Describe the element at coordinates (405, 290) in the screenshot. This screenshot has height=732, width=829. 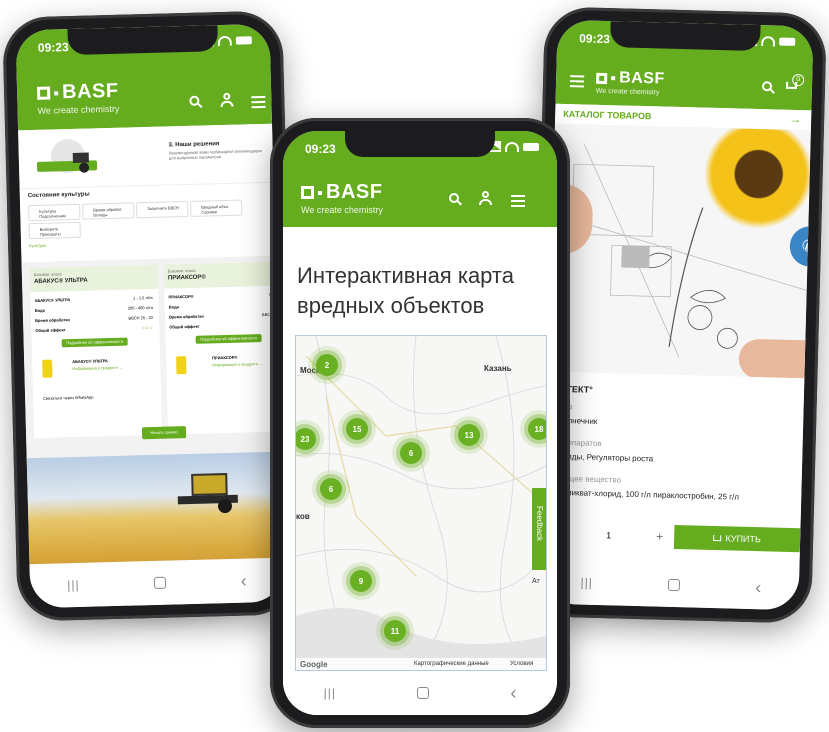
I see `page-title: Интерактивная карта вредных объектов` at that location.